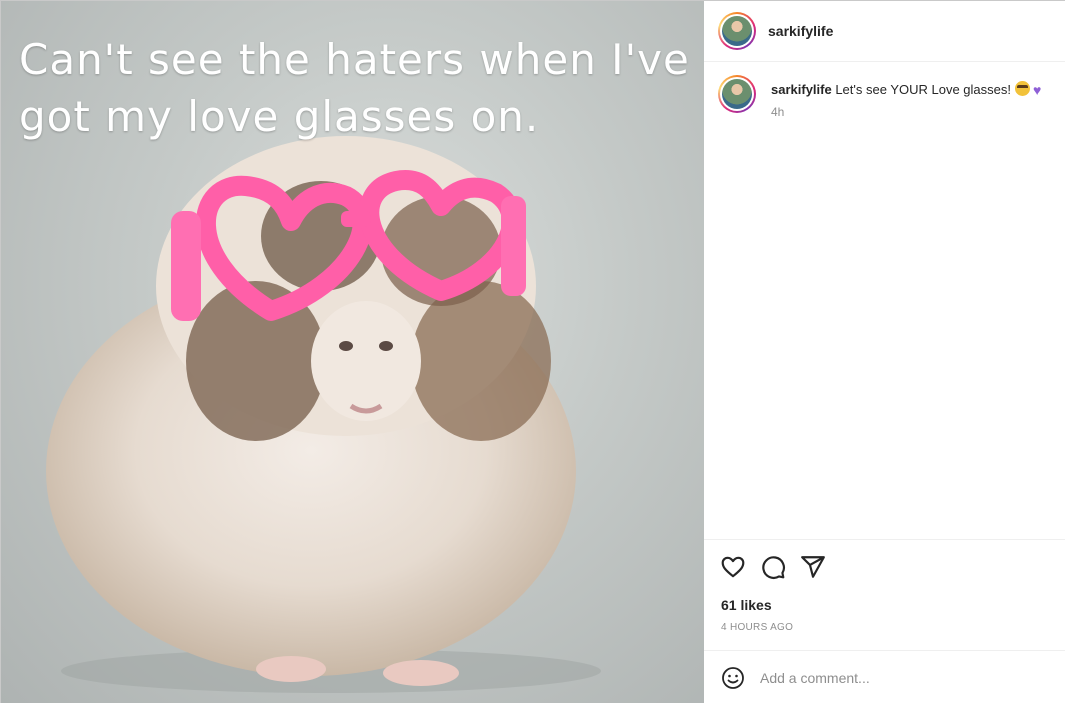  I want to click on share-icon, so click(813, 567).